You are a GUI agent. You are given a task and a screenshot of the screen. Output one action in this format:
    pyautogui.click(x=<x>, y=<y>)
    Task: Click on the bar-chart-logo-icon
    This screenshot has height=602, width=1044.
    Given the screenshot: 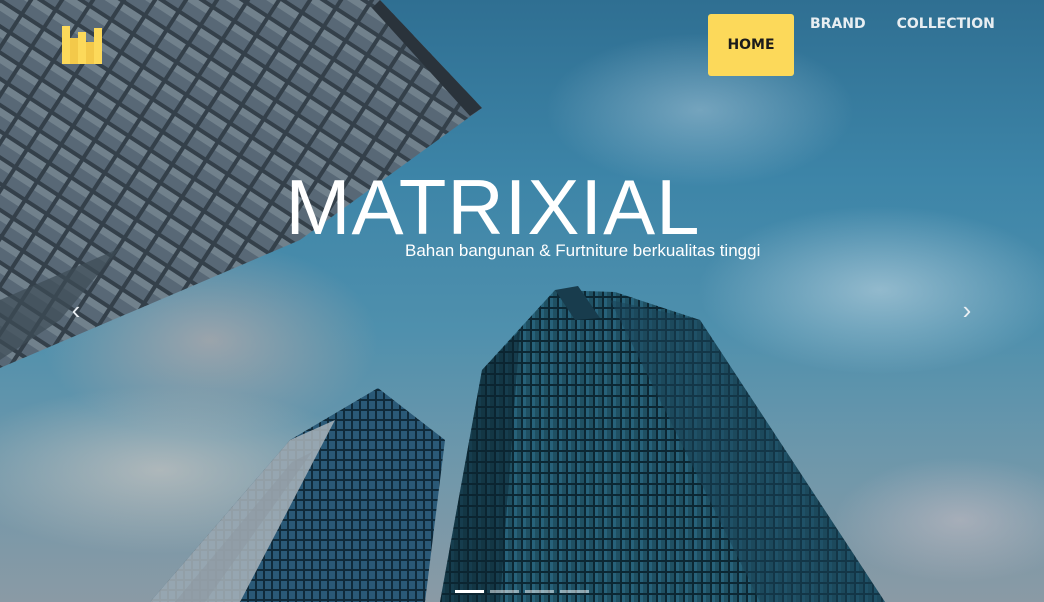 What is the action you would take?
    pyautogui.click(x=82, y=45)
    